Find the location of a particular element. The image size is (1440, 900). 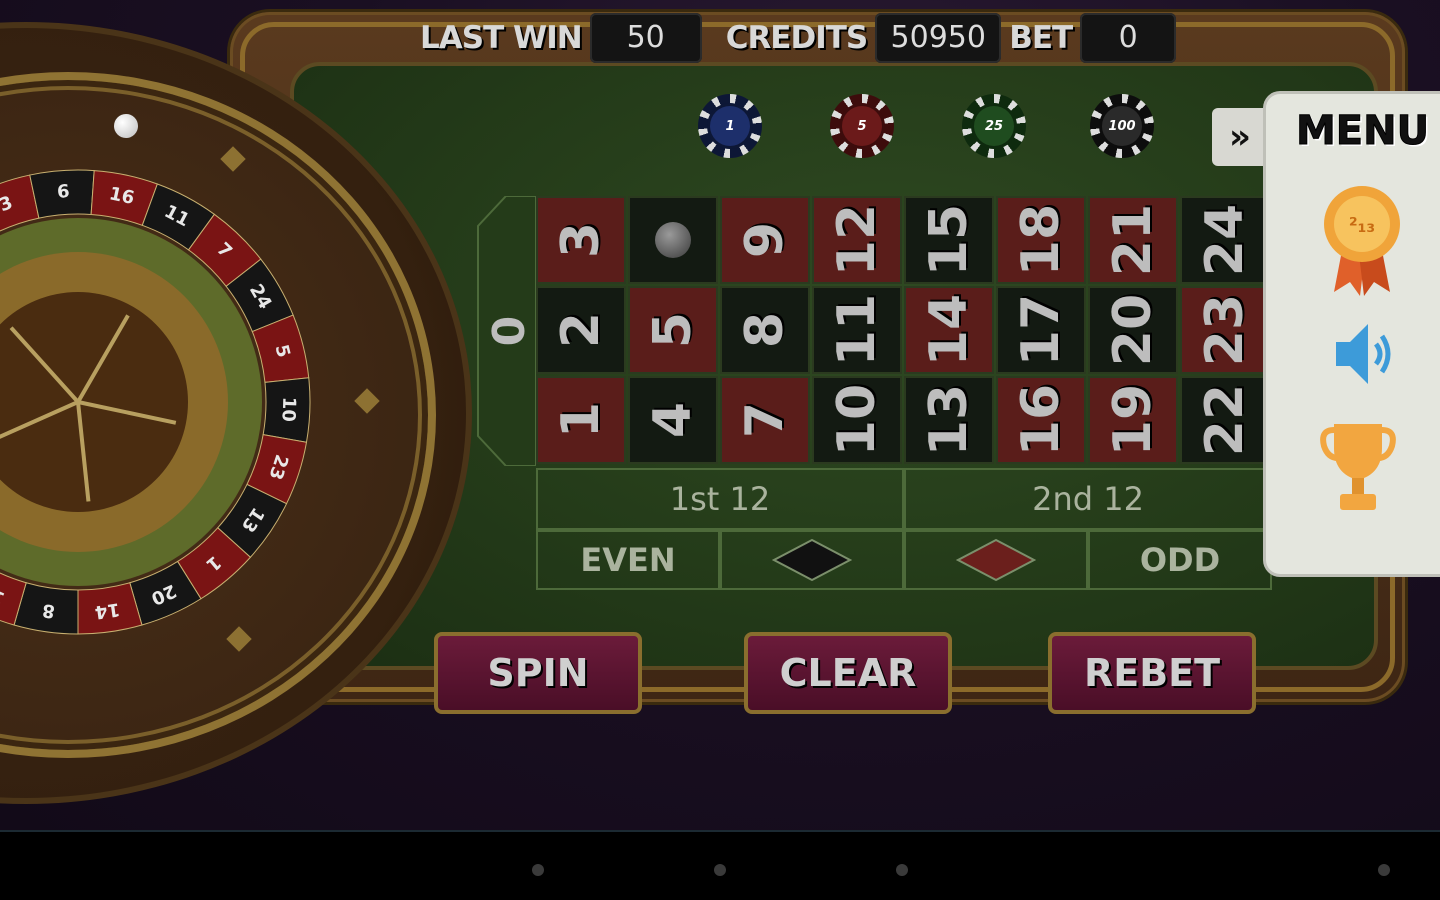

bet-first-dozen: 1st 12 is located at coordinates (720, 499).